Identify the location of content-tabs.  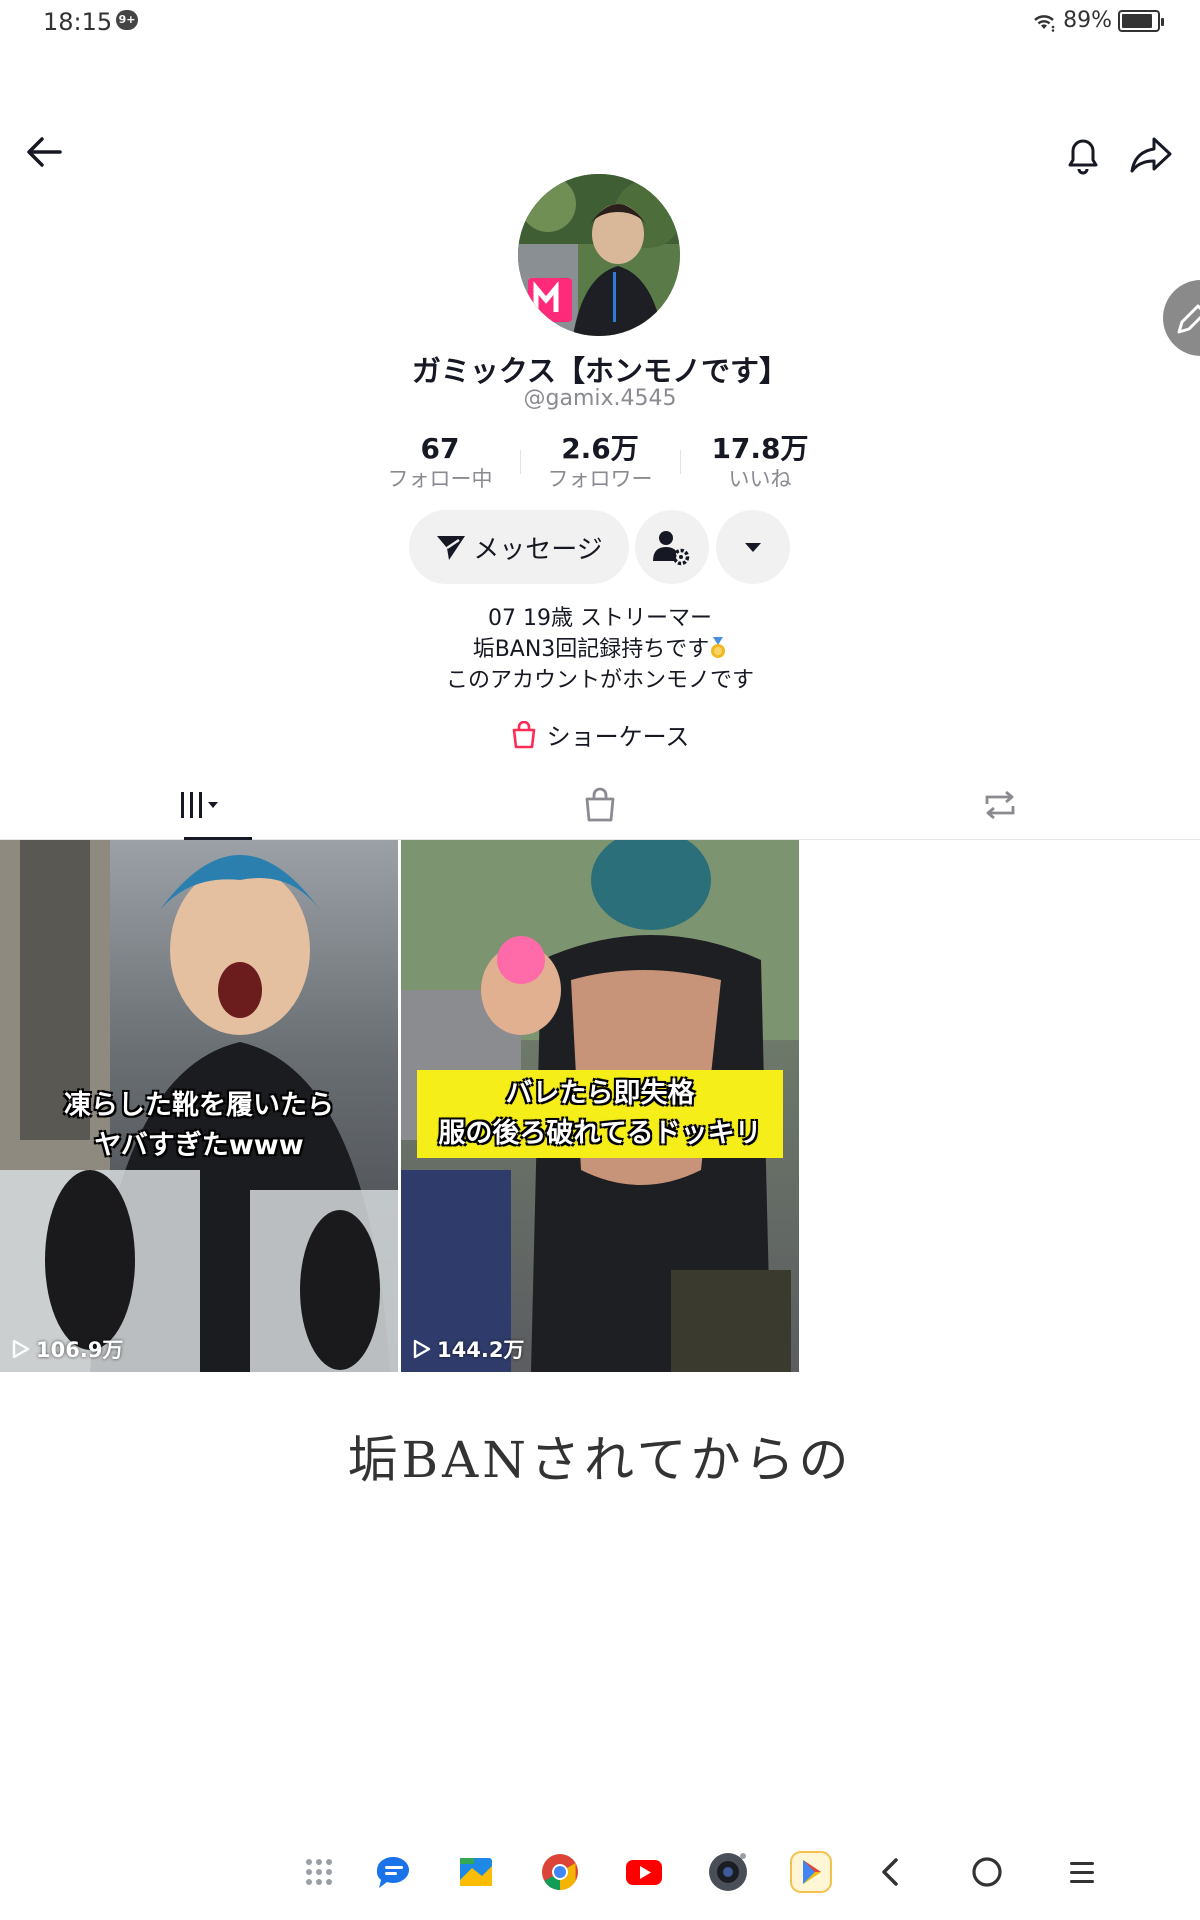
(600, 805).